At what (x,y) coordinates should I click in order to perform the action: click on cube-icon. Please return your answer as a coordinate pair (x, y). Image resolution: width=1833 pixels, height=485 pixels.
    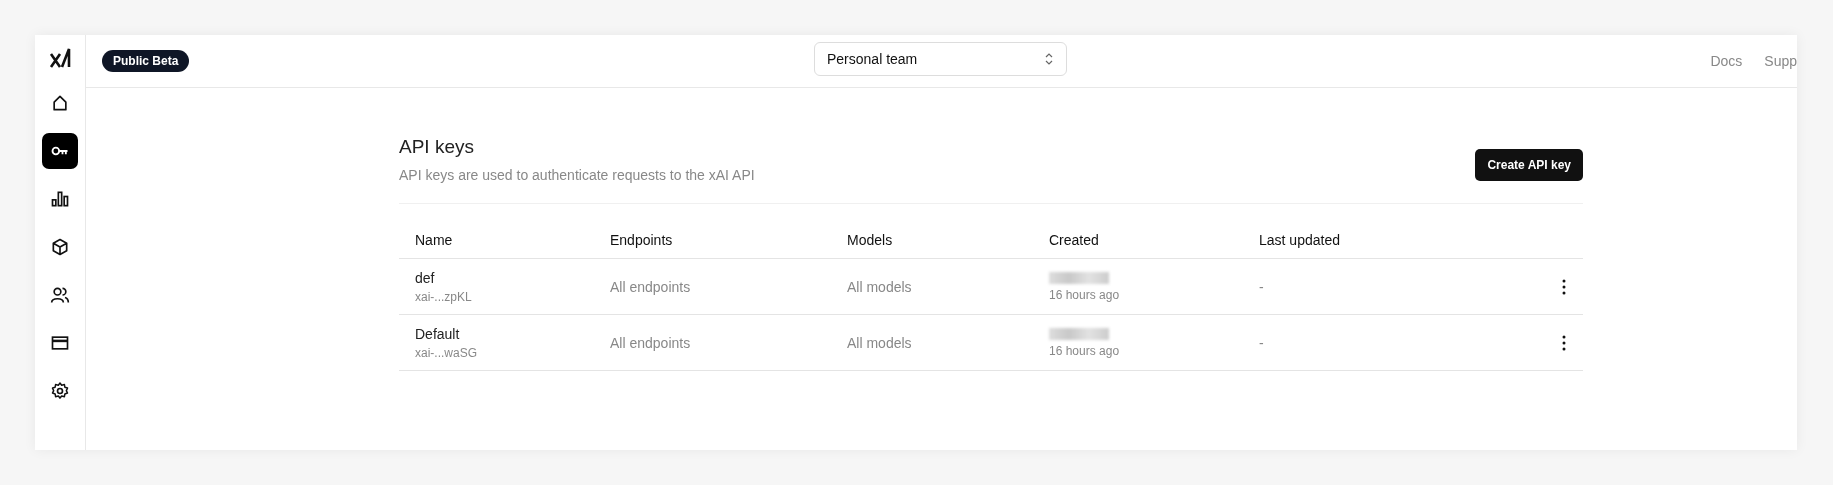
    Looking at the image, I should click on (60, 247).